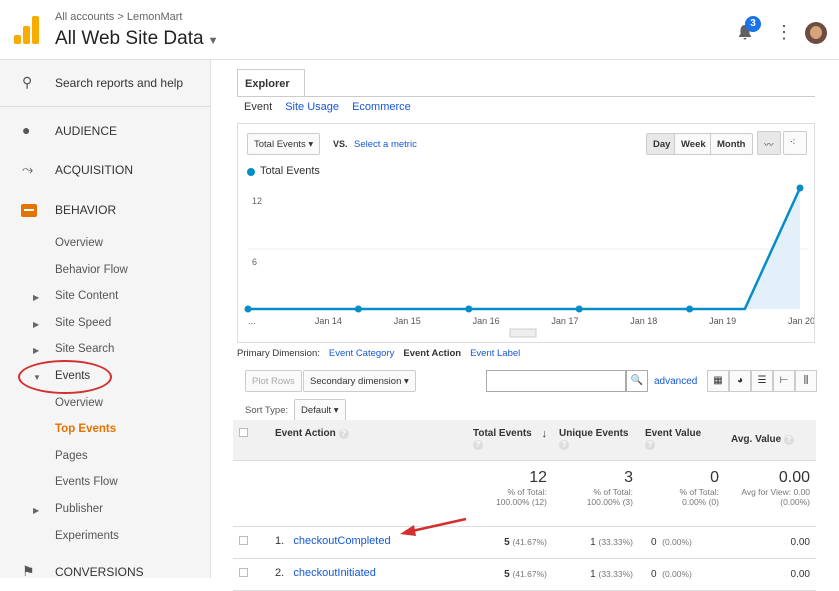 The width and height of the screenshot is (839, 591). Describe the element at coordinates (510, 440) in the screenshot. I see `column-header-total-events: Total Events ↓?` at that location.